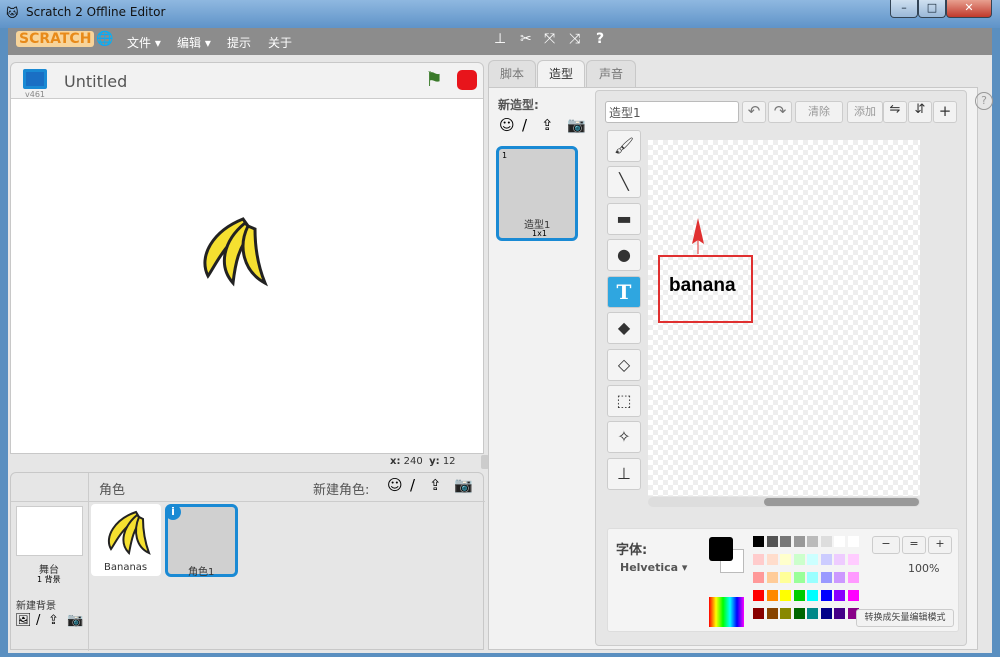 Image resolution: width=1000 pixels, height=657 pixels. Describe the element at coordinates (702, 286) in the screenshot. I see `canvas-text: banana` at that location.